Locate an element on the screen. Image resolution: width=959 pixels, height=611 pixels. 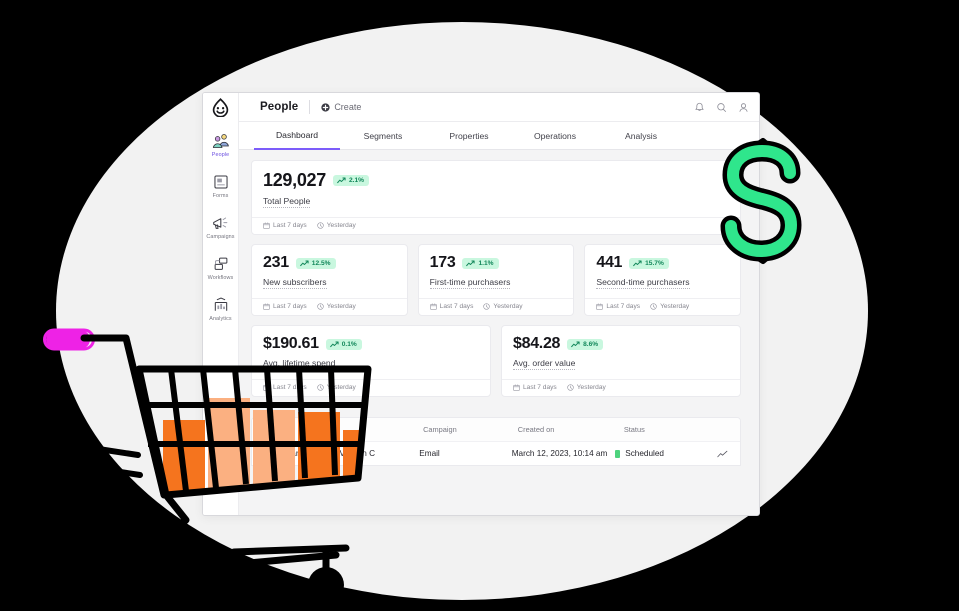
metric-label: Second-time purchasers is located at coordinates (643, 283).